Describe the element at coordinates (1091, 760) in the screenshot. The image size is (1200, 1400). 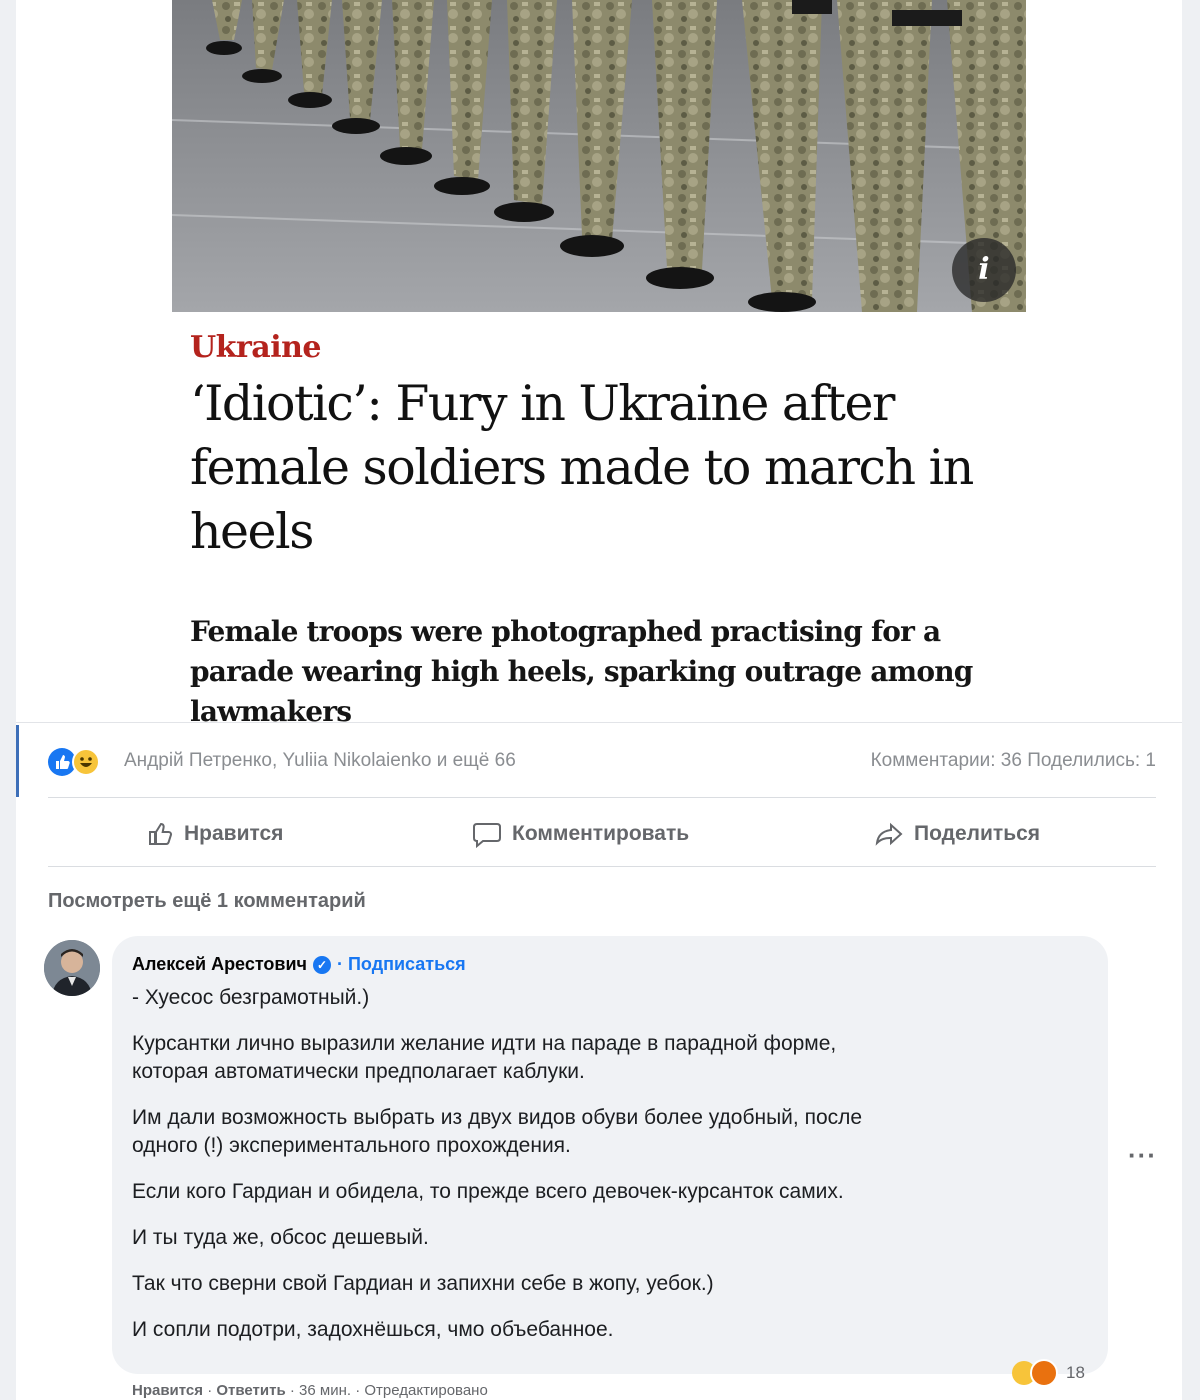
I see `shares-count: Поделились: 1` at that location.